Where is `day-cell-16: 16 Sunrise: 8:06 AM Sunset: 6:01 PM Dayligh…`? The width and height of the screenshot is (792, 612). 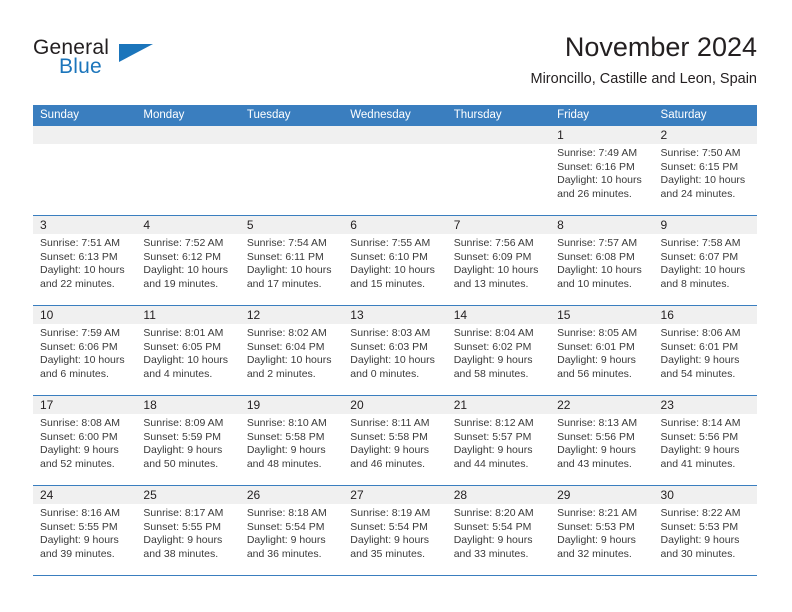 day-cell-16: 16 Sunrise: 8:06 AM Sunset: 6:01 PM Dayligh… is located at coordinates (705, 350).